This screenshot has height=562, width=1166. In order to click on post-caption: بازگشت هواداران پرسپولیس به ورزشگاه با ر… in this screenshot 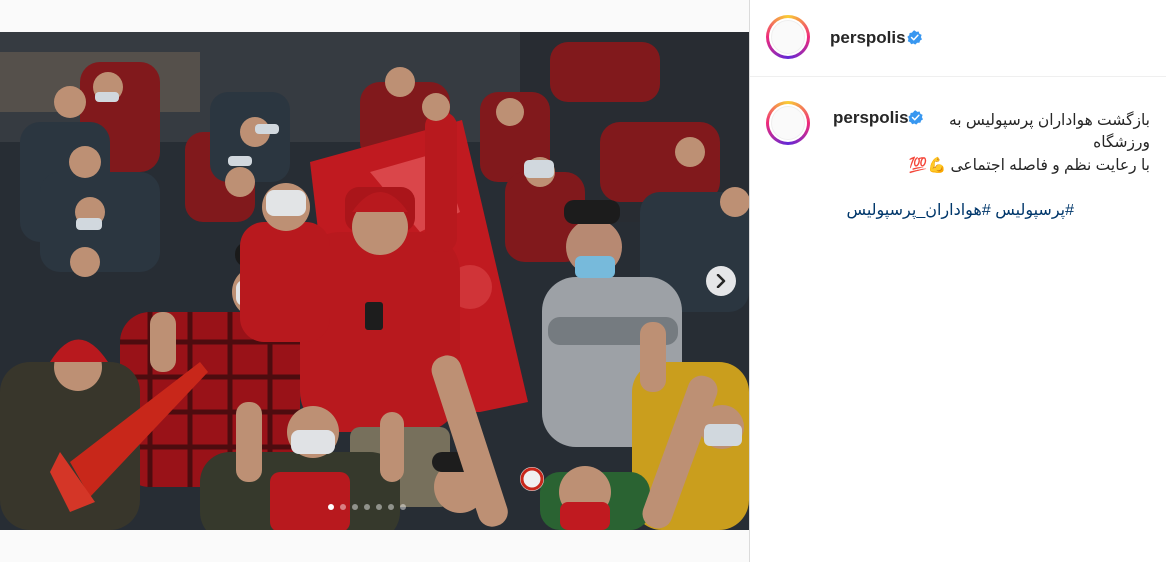, I will do `click(992, 143)`.